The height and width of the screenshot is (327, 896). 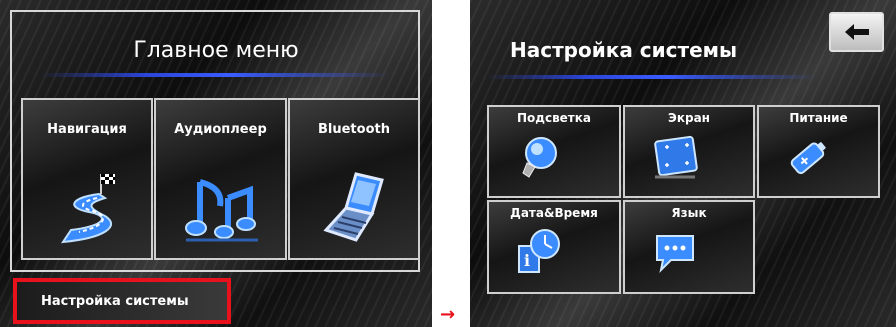 I want to click on speech-bubble-icon, so click(x=675, y=254).